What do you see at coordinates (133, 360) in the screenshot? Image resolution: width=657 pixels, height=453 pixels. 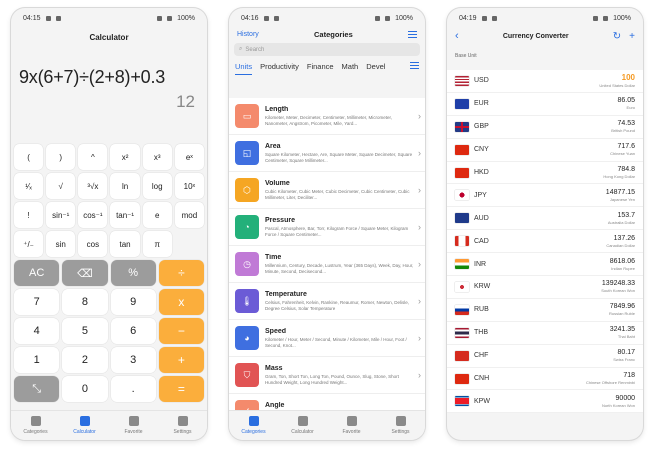 I see `calc-key: 3` at bounding box center [133, 360].